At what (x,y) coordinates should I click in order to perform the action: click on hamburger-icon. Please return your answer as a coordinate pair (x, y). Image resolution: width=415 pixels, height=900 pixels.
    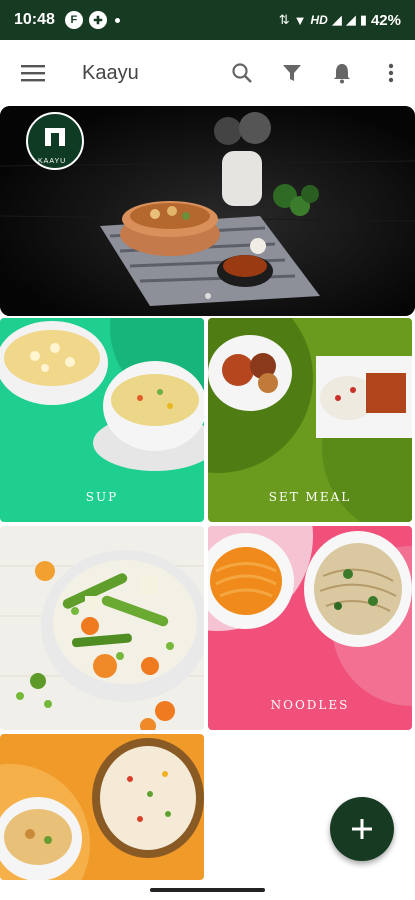
    Looking at the image, I should click on (33, 73).